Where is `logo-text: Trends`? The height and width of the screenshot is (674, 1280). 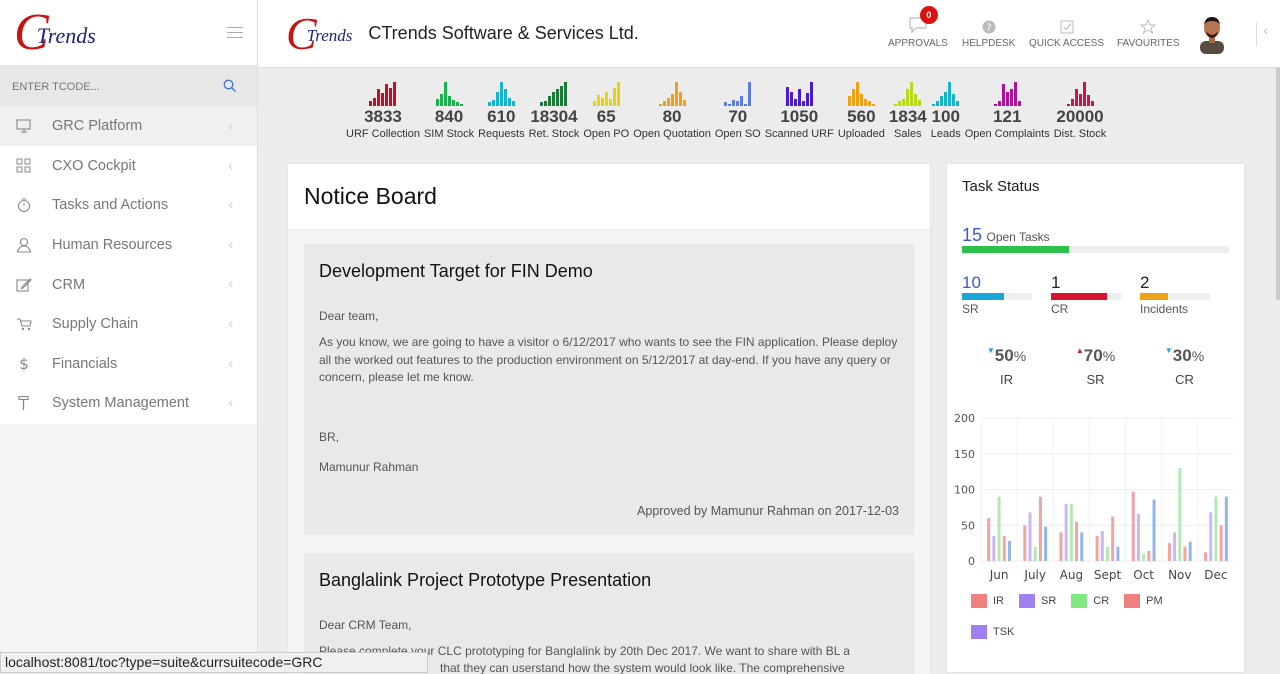 logo-text: Trends is located at coordinates (66, 35).